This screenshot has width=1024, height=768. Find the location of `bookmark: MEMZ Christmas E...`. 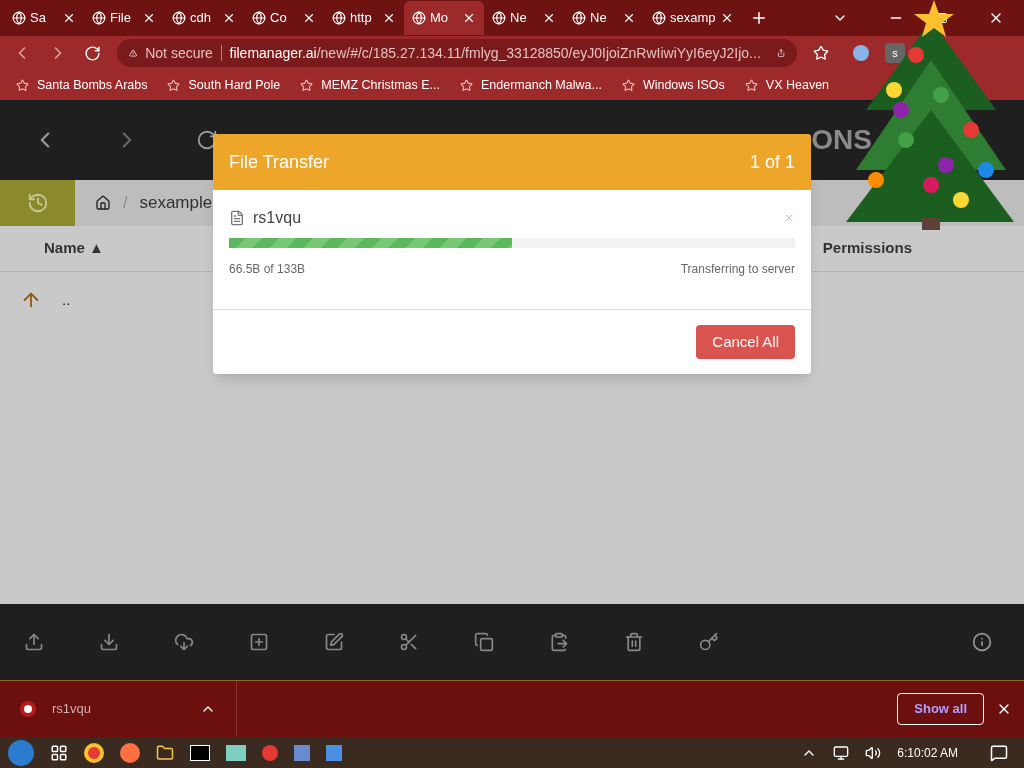

bookmark: MEMZ Christmas E... is located at coordinates (370, 85).